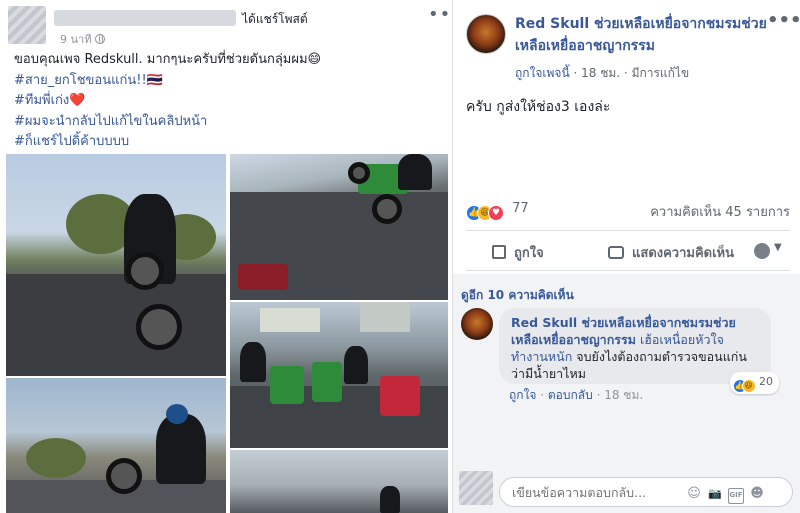 This screenshot has height=513, width=800. Describe the element at coordinates (224, 81) in the screenshot. I see `post-hashtag-1: #สาย_ยกโชขอนแก่น!!🇹🇭` at that location.